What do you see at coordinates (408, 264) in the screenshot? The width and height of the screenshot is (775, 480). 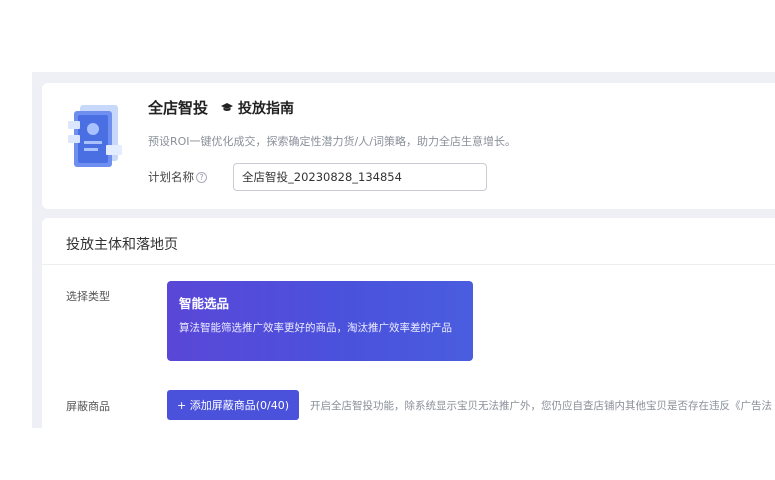 I see `section-divider` at bounding box center [408, 264].